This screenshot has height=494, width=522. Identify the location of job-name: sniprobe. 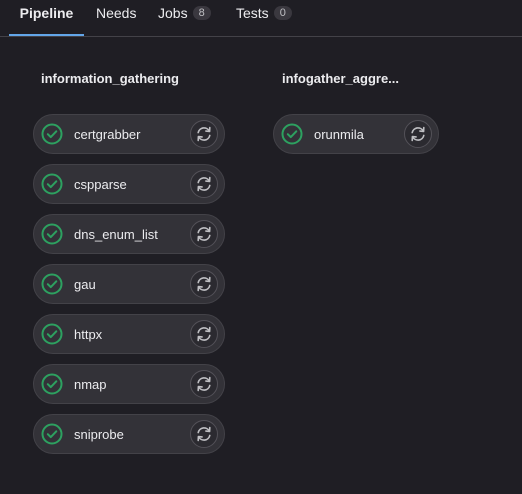
(99, 434).